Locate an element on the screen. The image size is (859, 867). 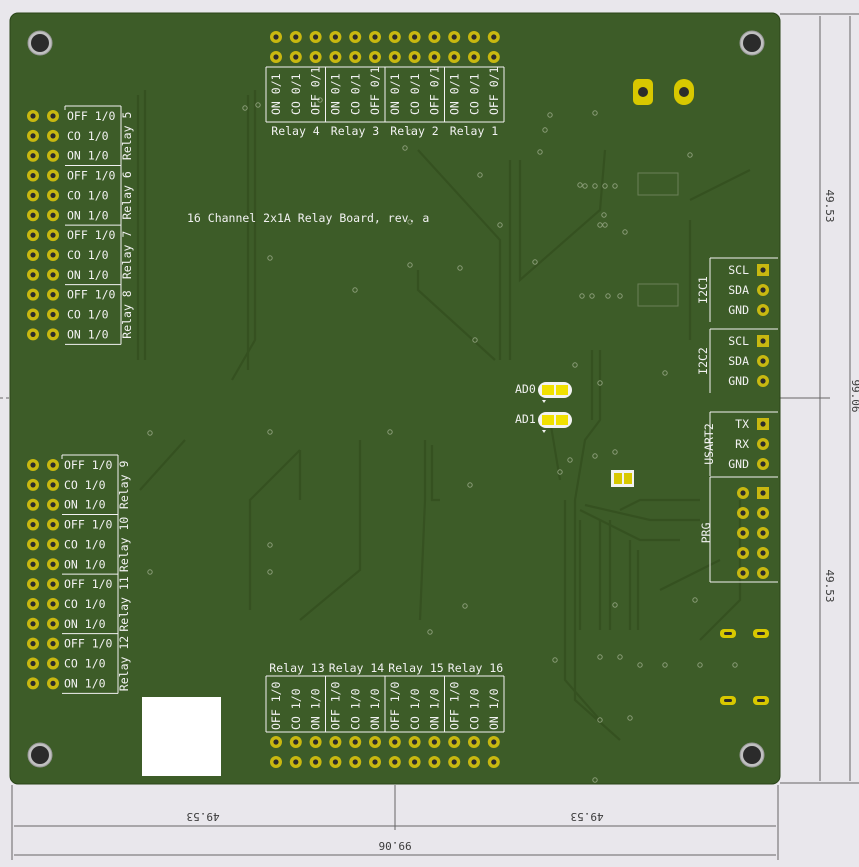
relay-left-name: Relay 6 is located at coordinates (127, 195).